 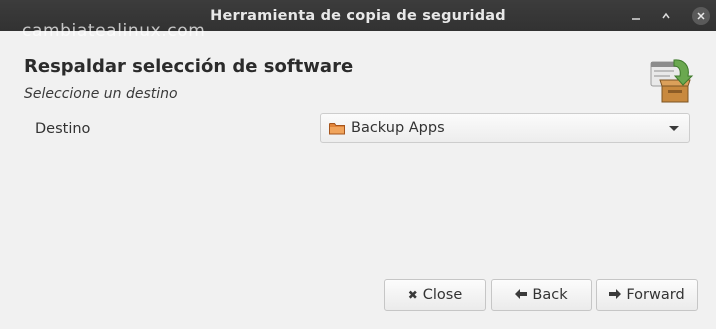 I want to click on forward-button: Forward, so click(x=647, y=295).